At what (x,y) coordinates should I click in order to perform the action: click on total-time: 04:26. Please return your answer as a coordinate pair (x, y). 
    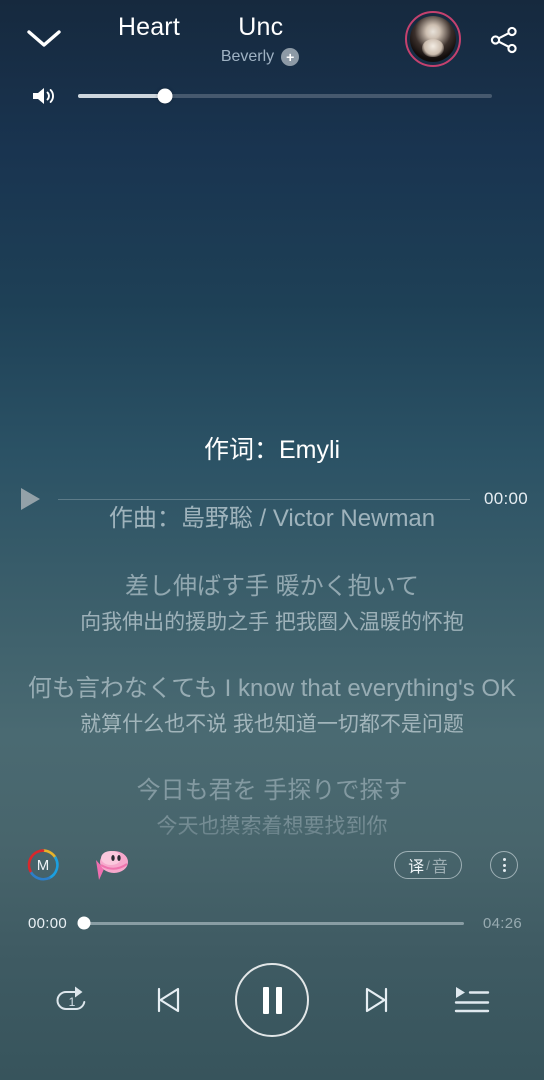
    Looking at the image, I should click on (502, 923).